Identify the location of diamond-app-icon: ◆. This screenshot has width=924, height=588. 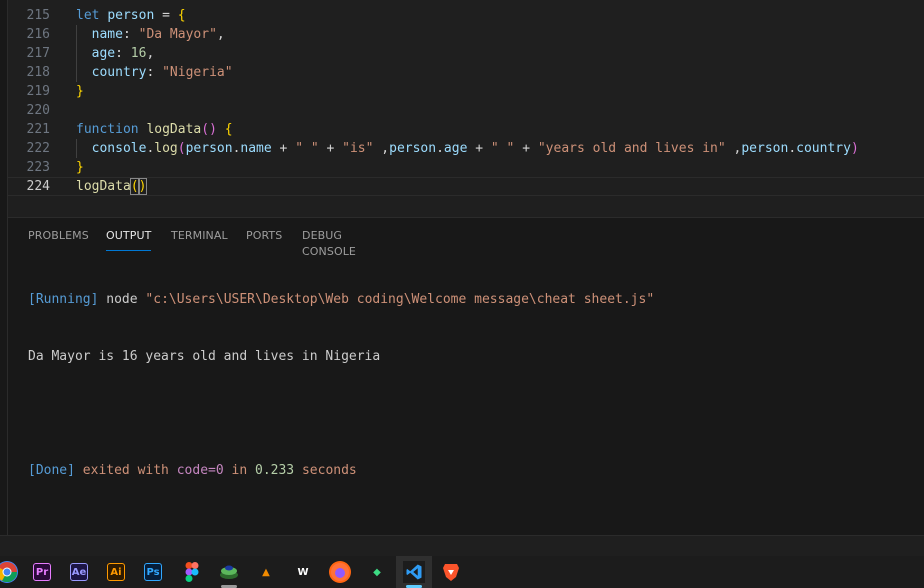
(377, 572).